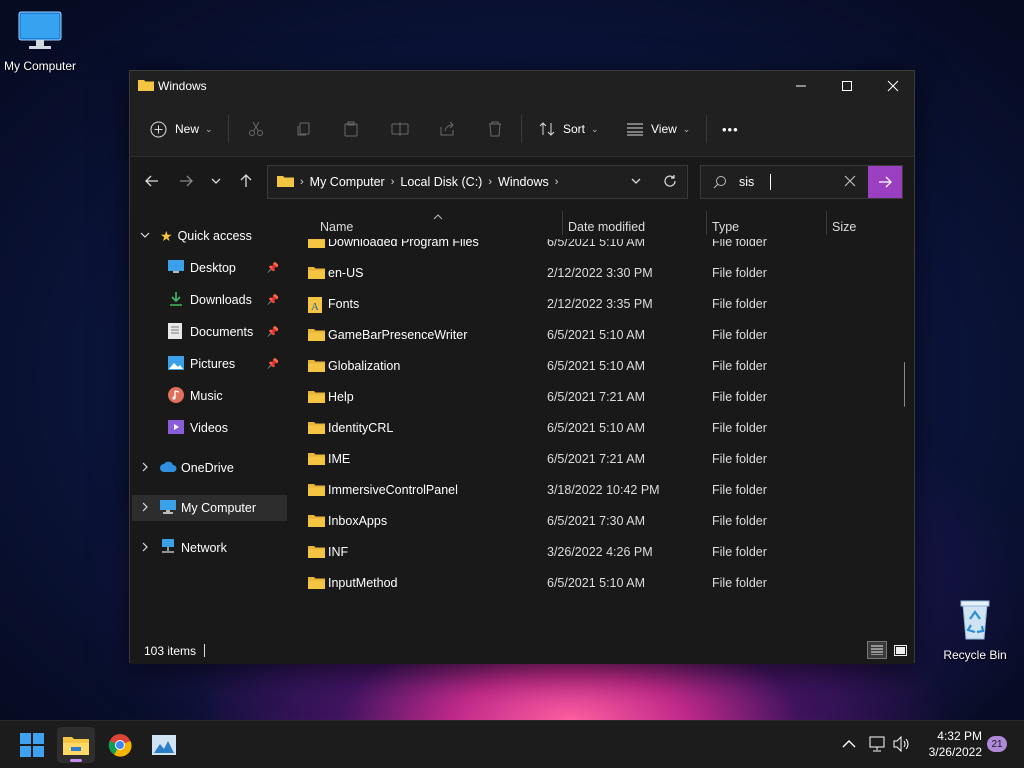  Describe the element at coordinates (209, 548) in the screenshot. I see `sidebar-item-network: Network` at that location.